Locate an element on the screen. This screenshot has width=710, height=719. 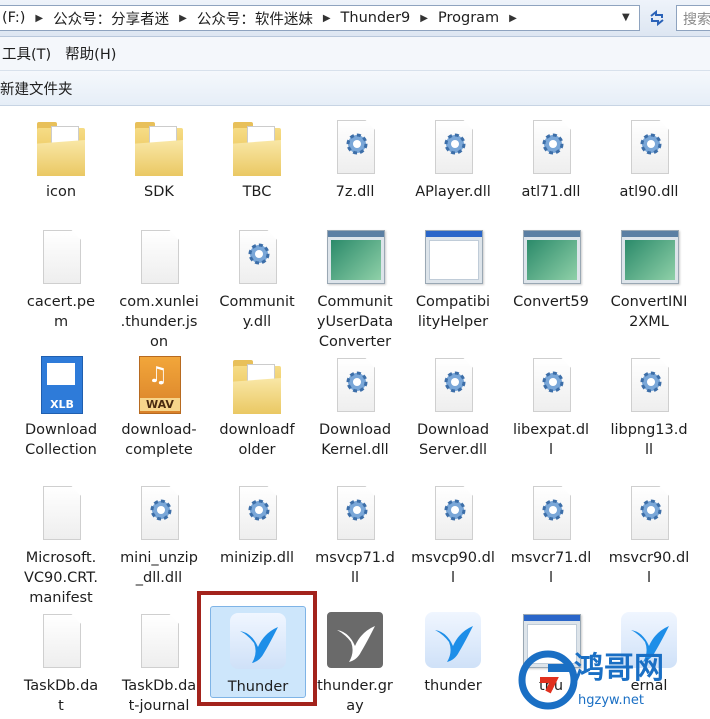
file-item-icon-area: ♫ WAV download-complete is located at coordinates (159, 405).